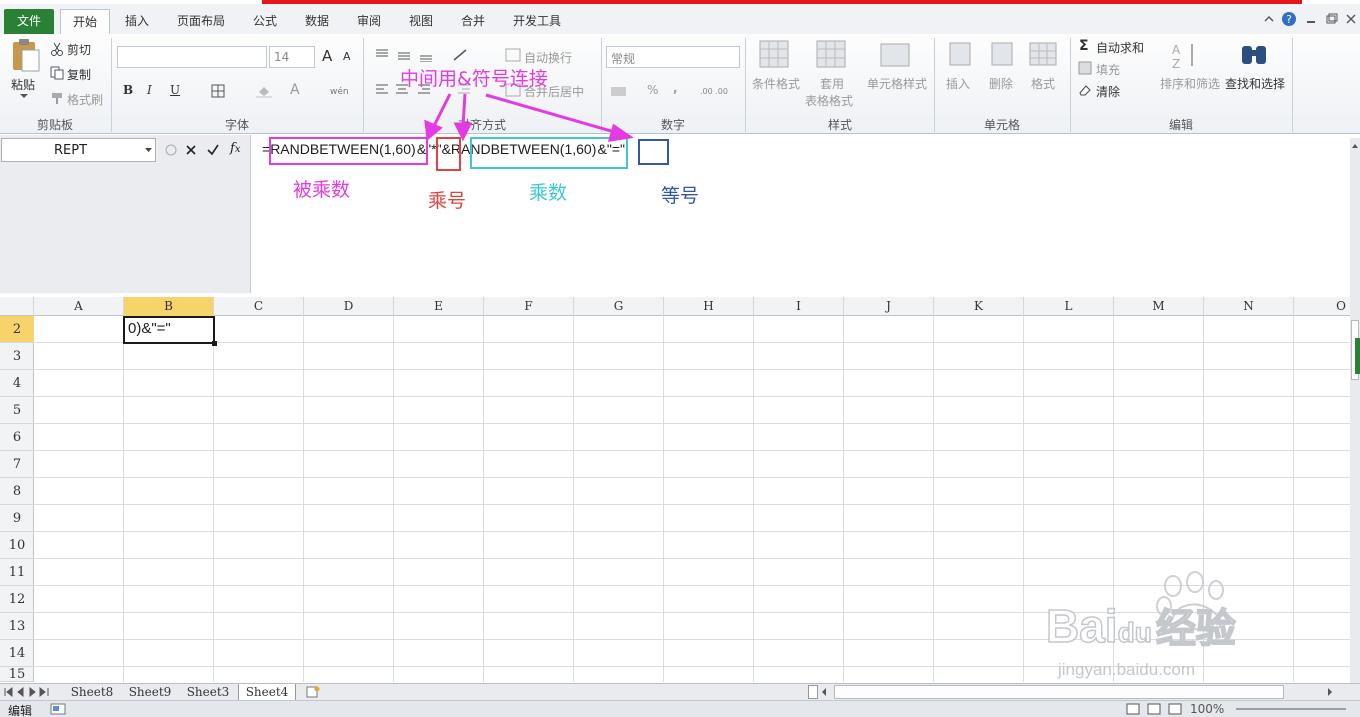  I want to click on status-mode: 编辑, so click(20, 710).